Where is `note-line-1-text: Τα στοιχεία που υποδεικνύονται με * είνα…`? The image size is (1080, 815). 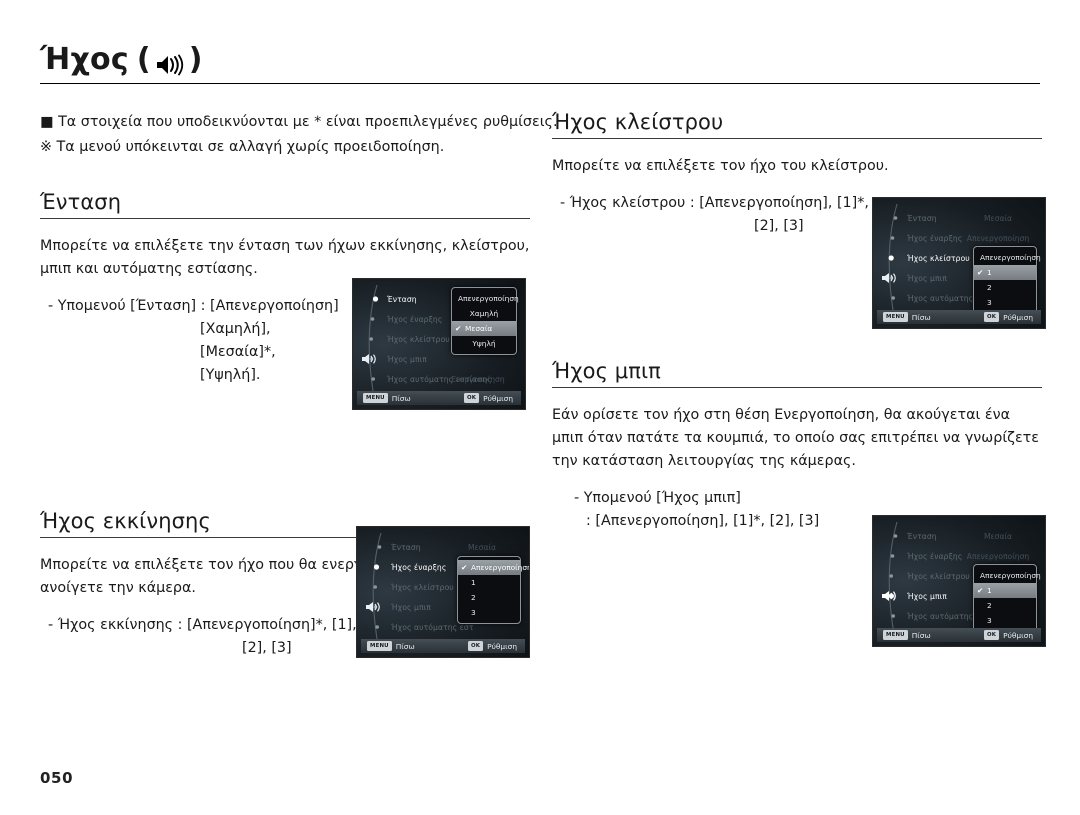 note-line-1-text: Τα στοιχεία που υποδεικνύονται με * είνα… is located at coordinates (308, 122).